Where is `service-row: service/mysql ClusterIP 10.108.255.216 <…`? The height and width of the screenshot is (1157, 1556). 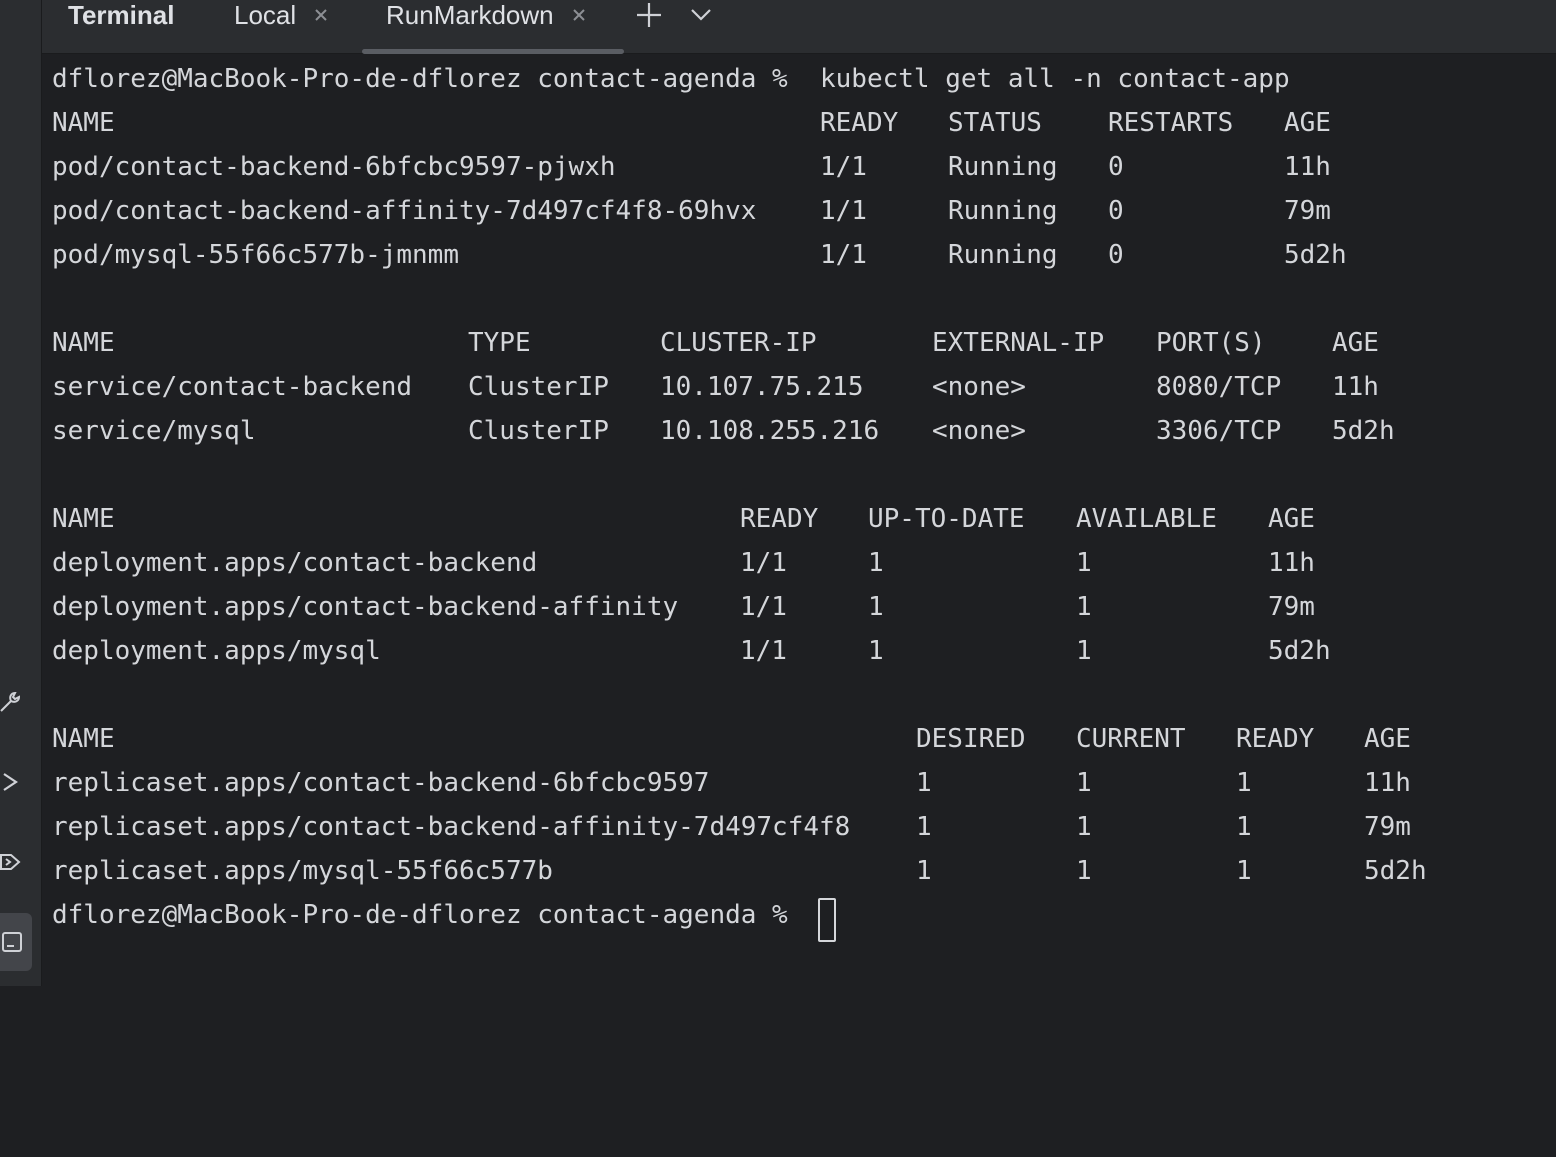 service-row: service/mysql ClusterIP 10.108.255.216 <… is located at coordinates (802, 431).